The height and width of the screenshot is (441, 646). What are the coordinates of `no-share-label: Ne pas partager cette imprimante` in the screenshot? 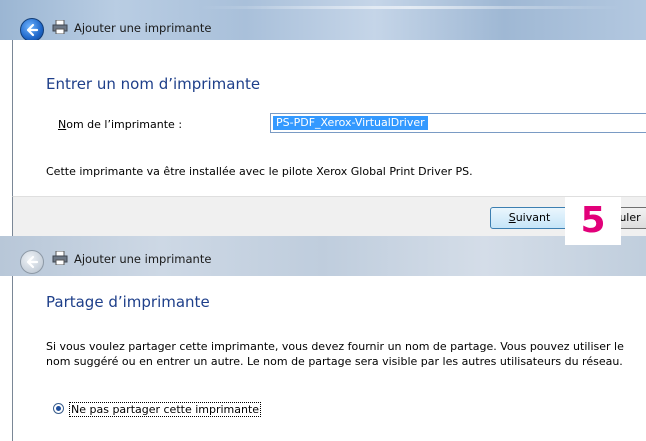 It's located at (165, 409).